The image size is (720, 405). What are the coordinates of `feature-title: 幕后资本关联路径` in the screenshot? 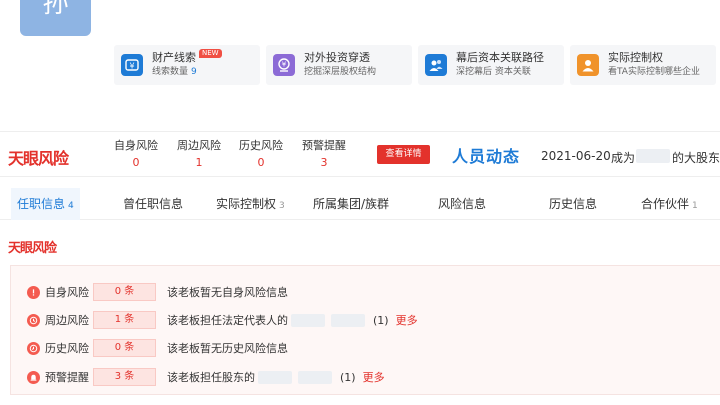 It's located at (500, 57).